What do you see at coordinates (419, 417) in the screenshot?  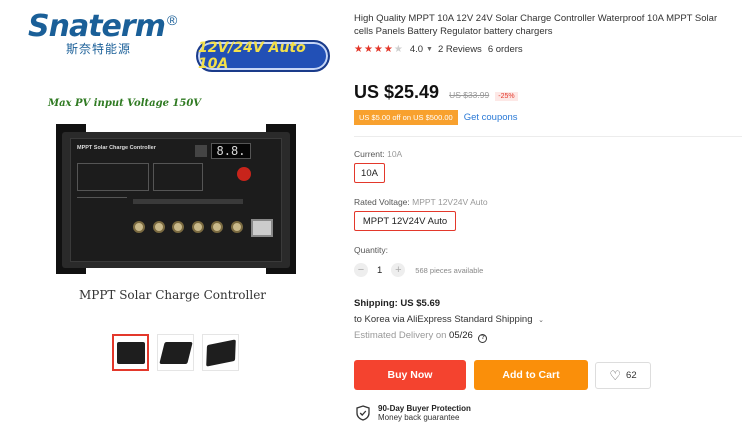 I see `protection-subtitle: Money back guarantee` at bounding box center [419, 417].